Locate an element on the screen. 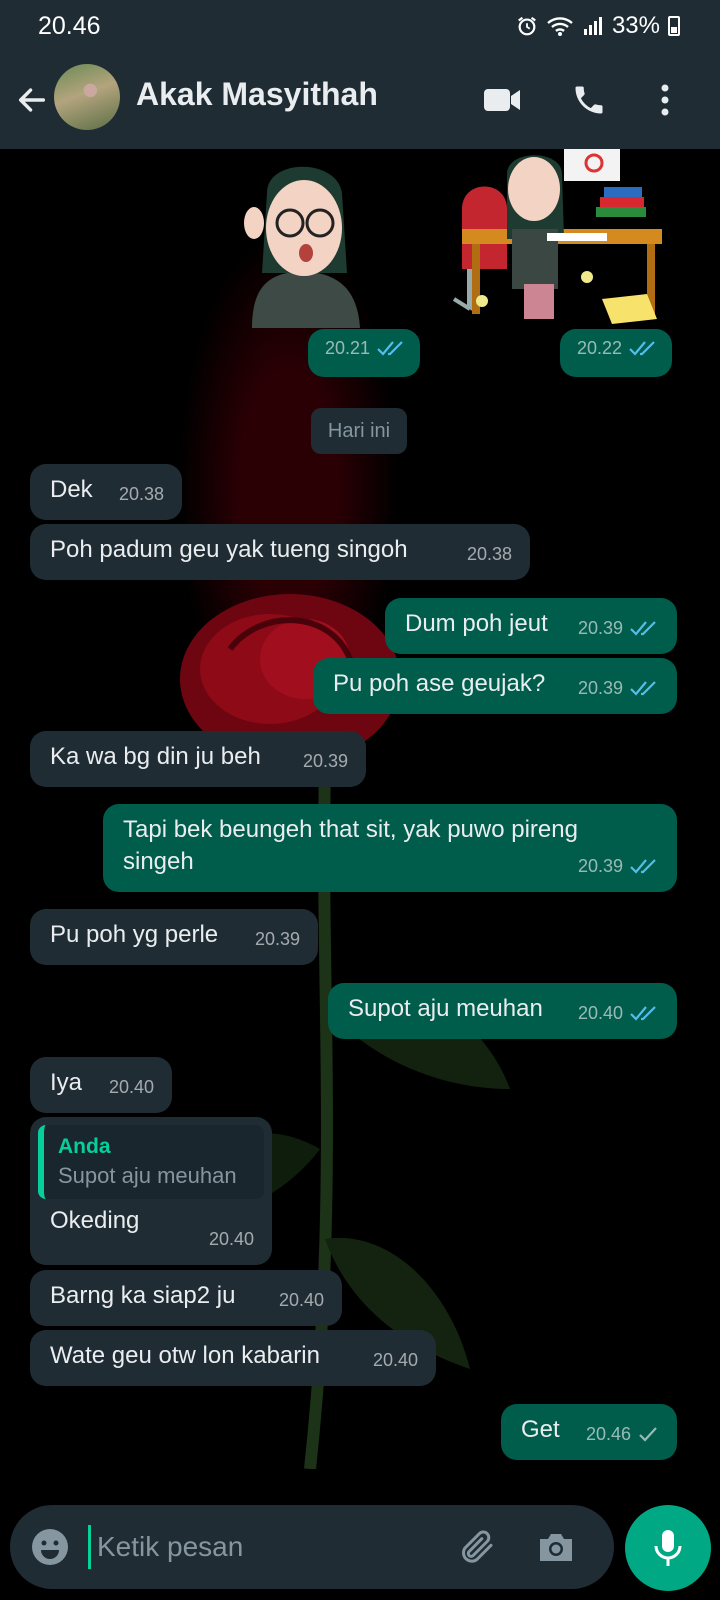  chat-header: Akak Masyithah is located at coordinates (360, 100).